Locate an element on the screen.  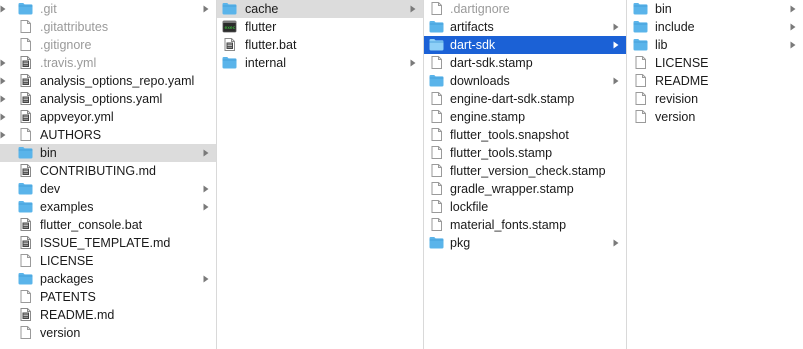
item-label: flutter_tools.snapshot is located at coordinates (509, 135).